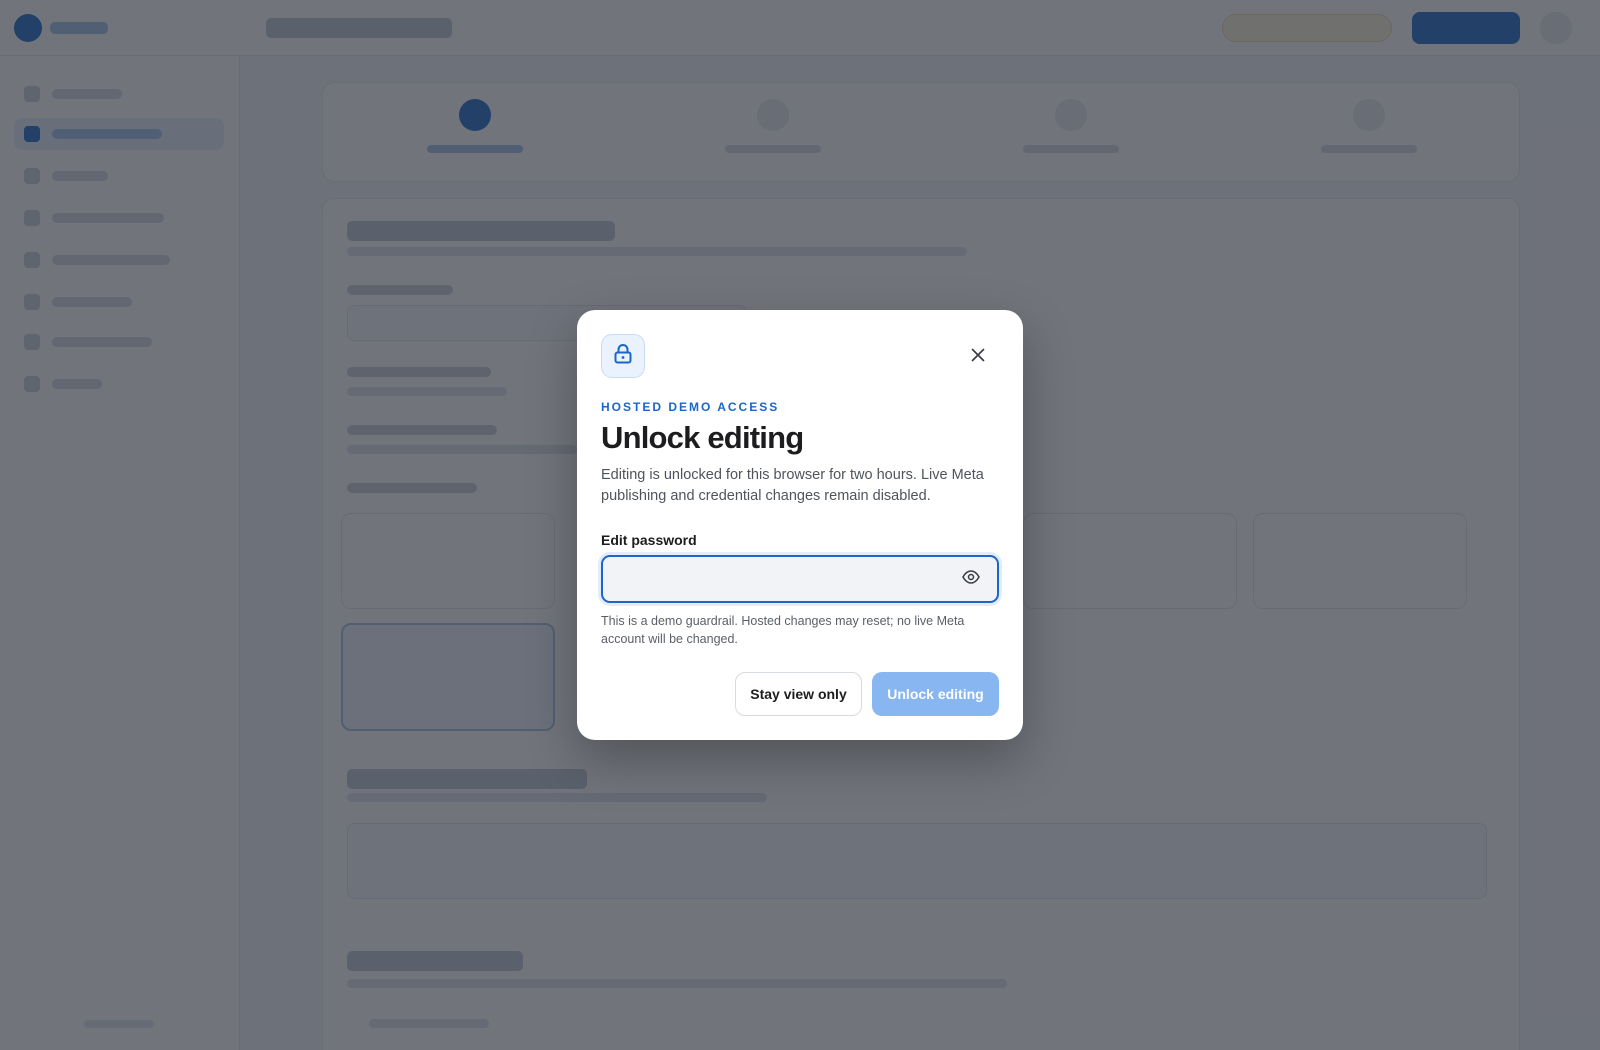  I want to click on lock-icon-tile, so click(623, 356).